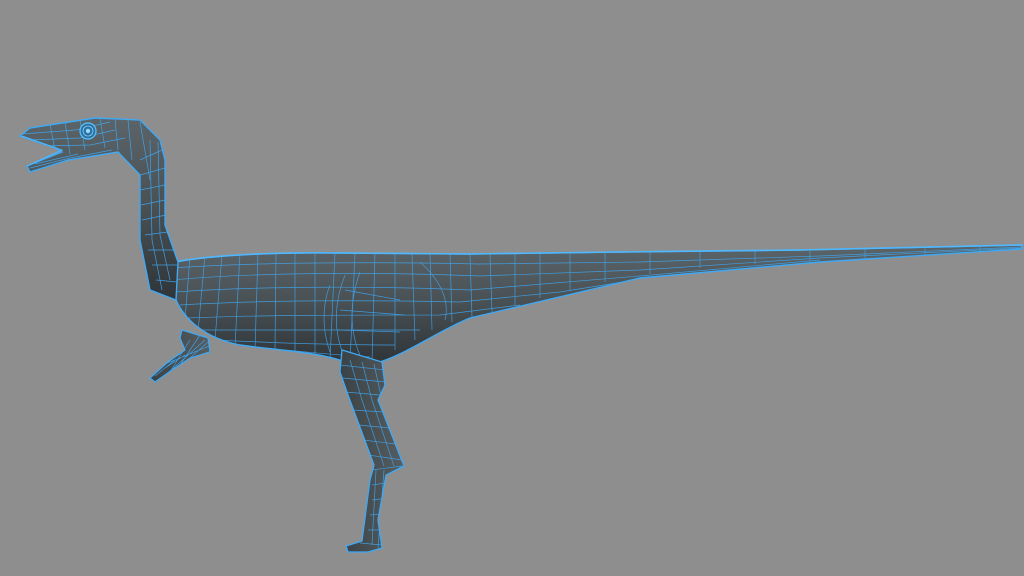 The width and height of the screenshot is (1024, 576). Describe the element at coordinates (88, 131) in the screenshot. I see `eye-icon` at that location.